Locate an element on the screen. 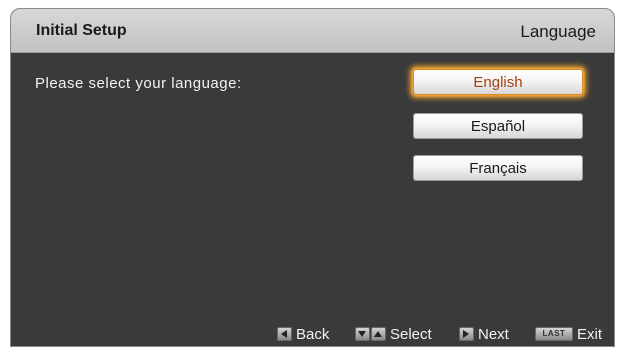 The image size is (623, 353). back-label: Back is located at coordinates (313, 334).